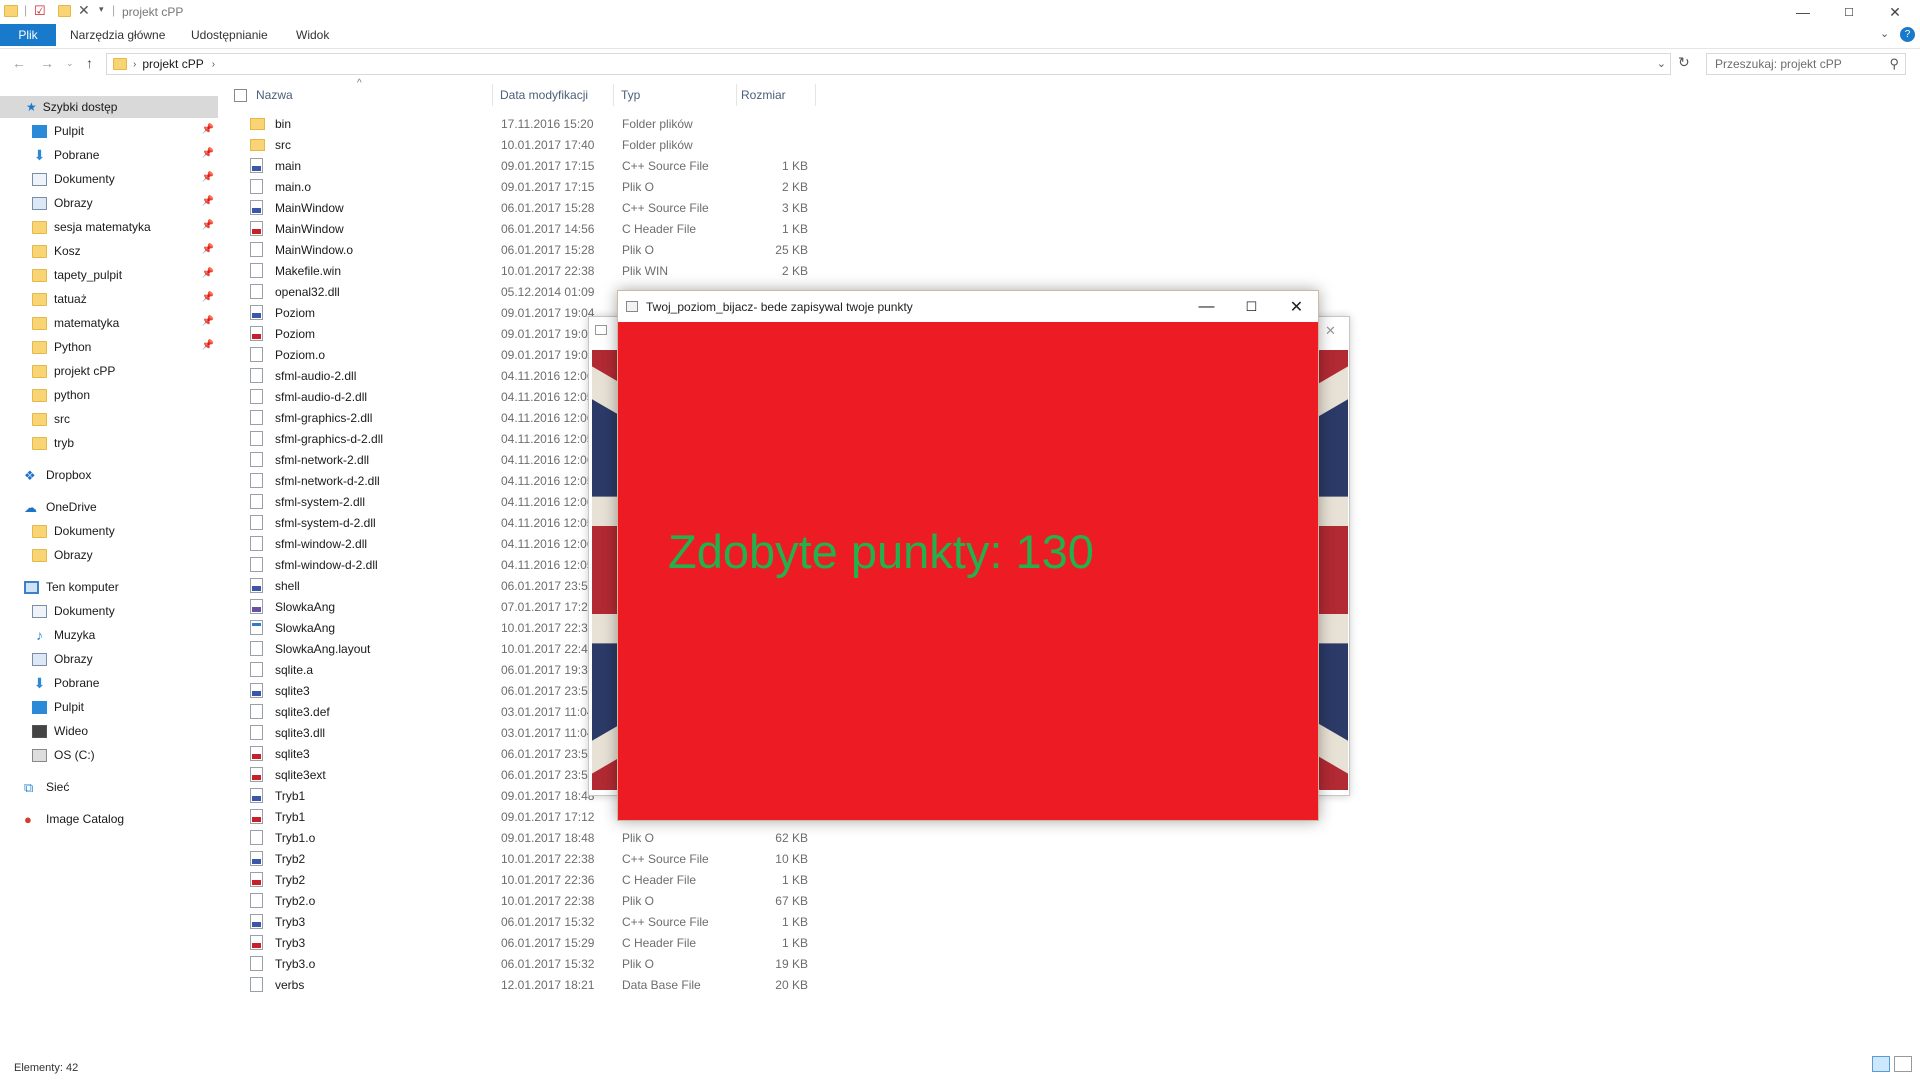 The image size is (1920, 1080). Describe the element at coordinates (109, 731) in the screenshot. I see `sidebar-item-videos: Wideo` at that location.